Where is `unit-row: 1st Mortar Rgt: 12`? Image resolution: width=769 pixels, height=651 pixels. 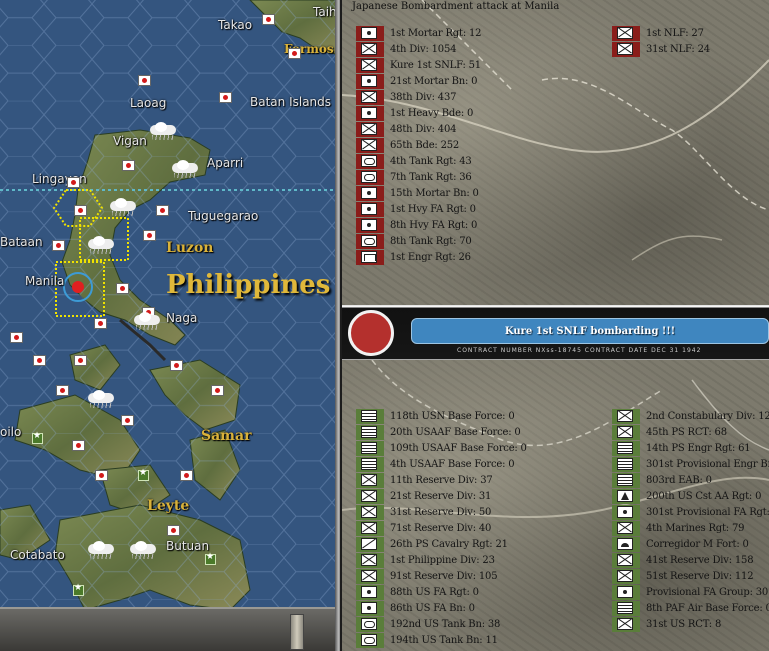
unit-row: 1st Mortar Rgt: 12 is located at coordinates (418, 33).